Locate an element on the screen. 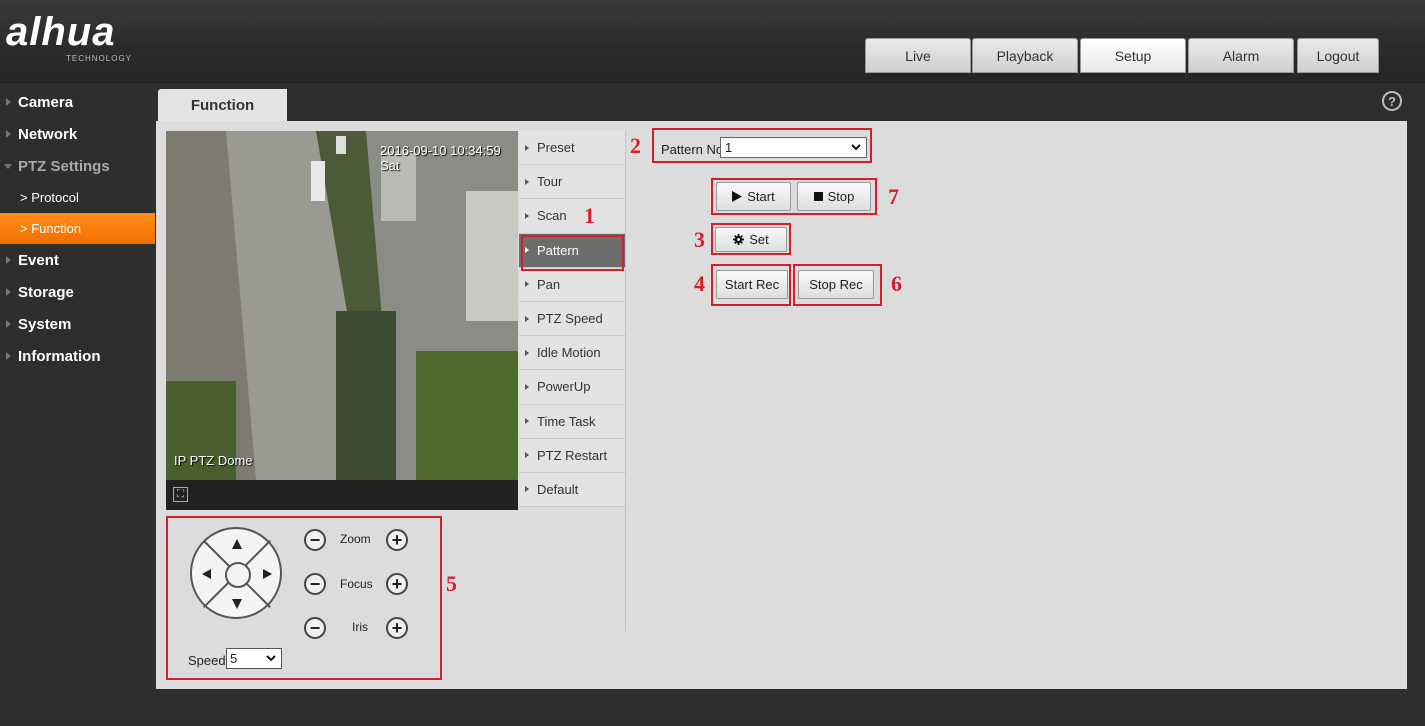  dpad-center-button is located at coordinates (238, 575).